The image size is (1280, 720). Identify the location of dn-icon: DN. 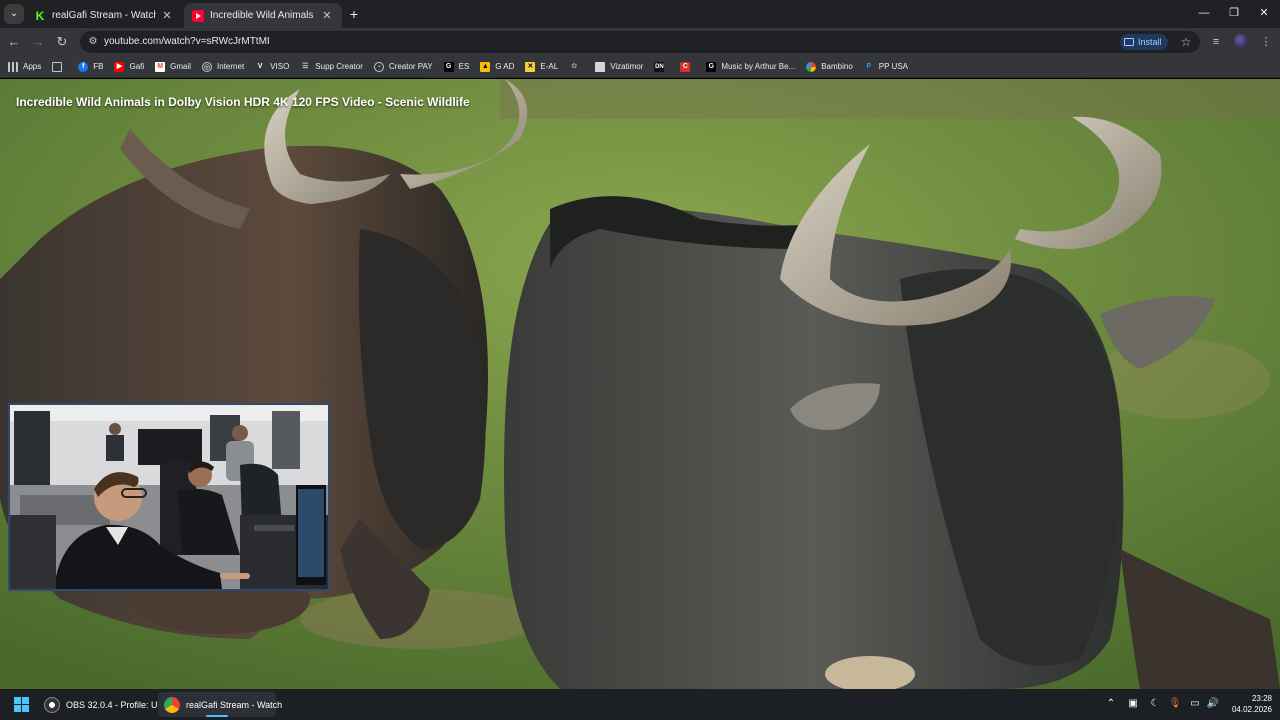
(659, 66).